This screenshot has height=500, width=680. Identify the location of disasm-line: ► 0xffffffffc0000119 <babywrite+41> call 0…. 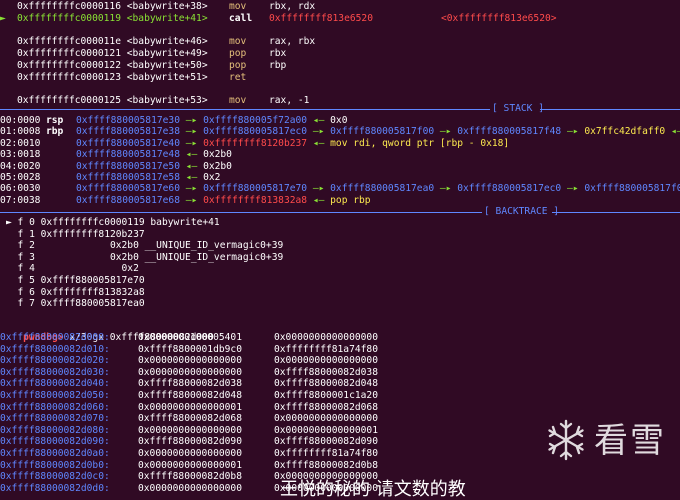
(278, 19).